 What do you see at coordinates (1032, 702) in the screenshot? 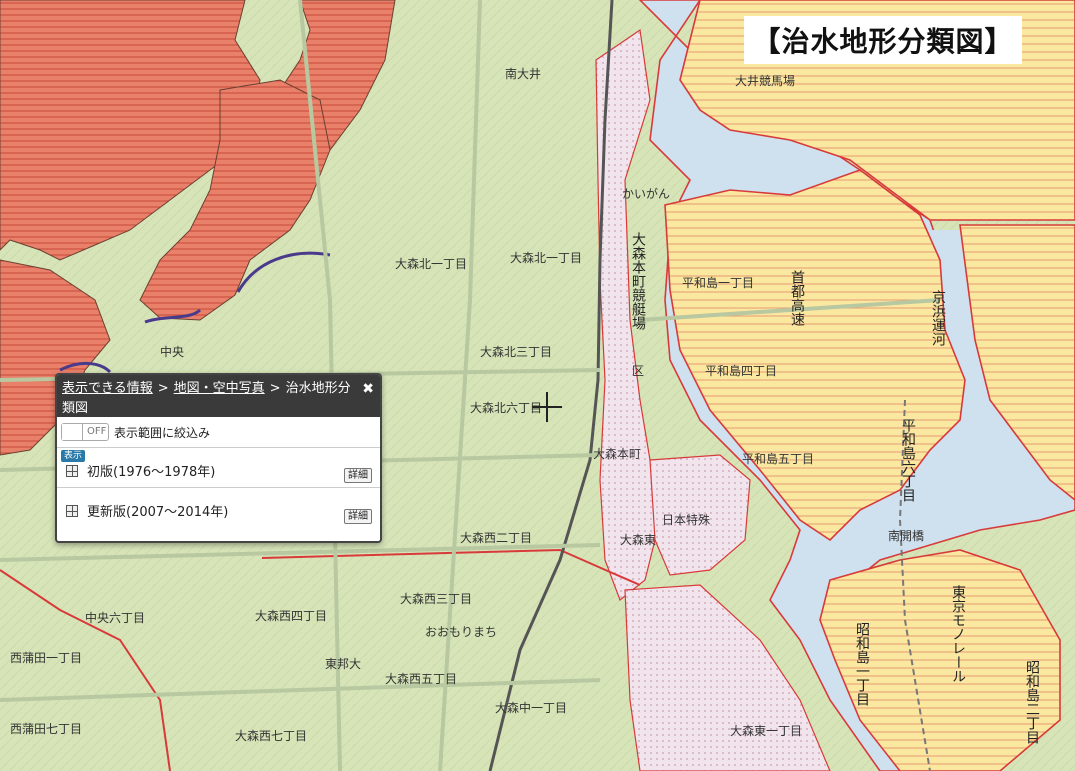
I see `label-showajima2: 昭和島二丁目` at bounding box center [1032, 702].